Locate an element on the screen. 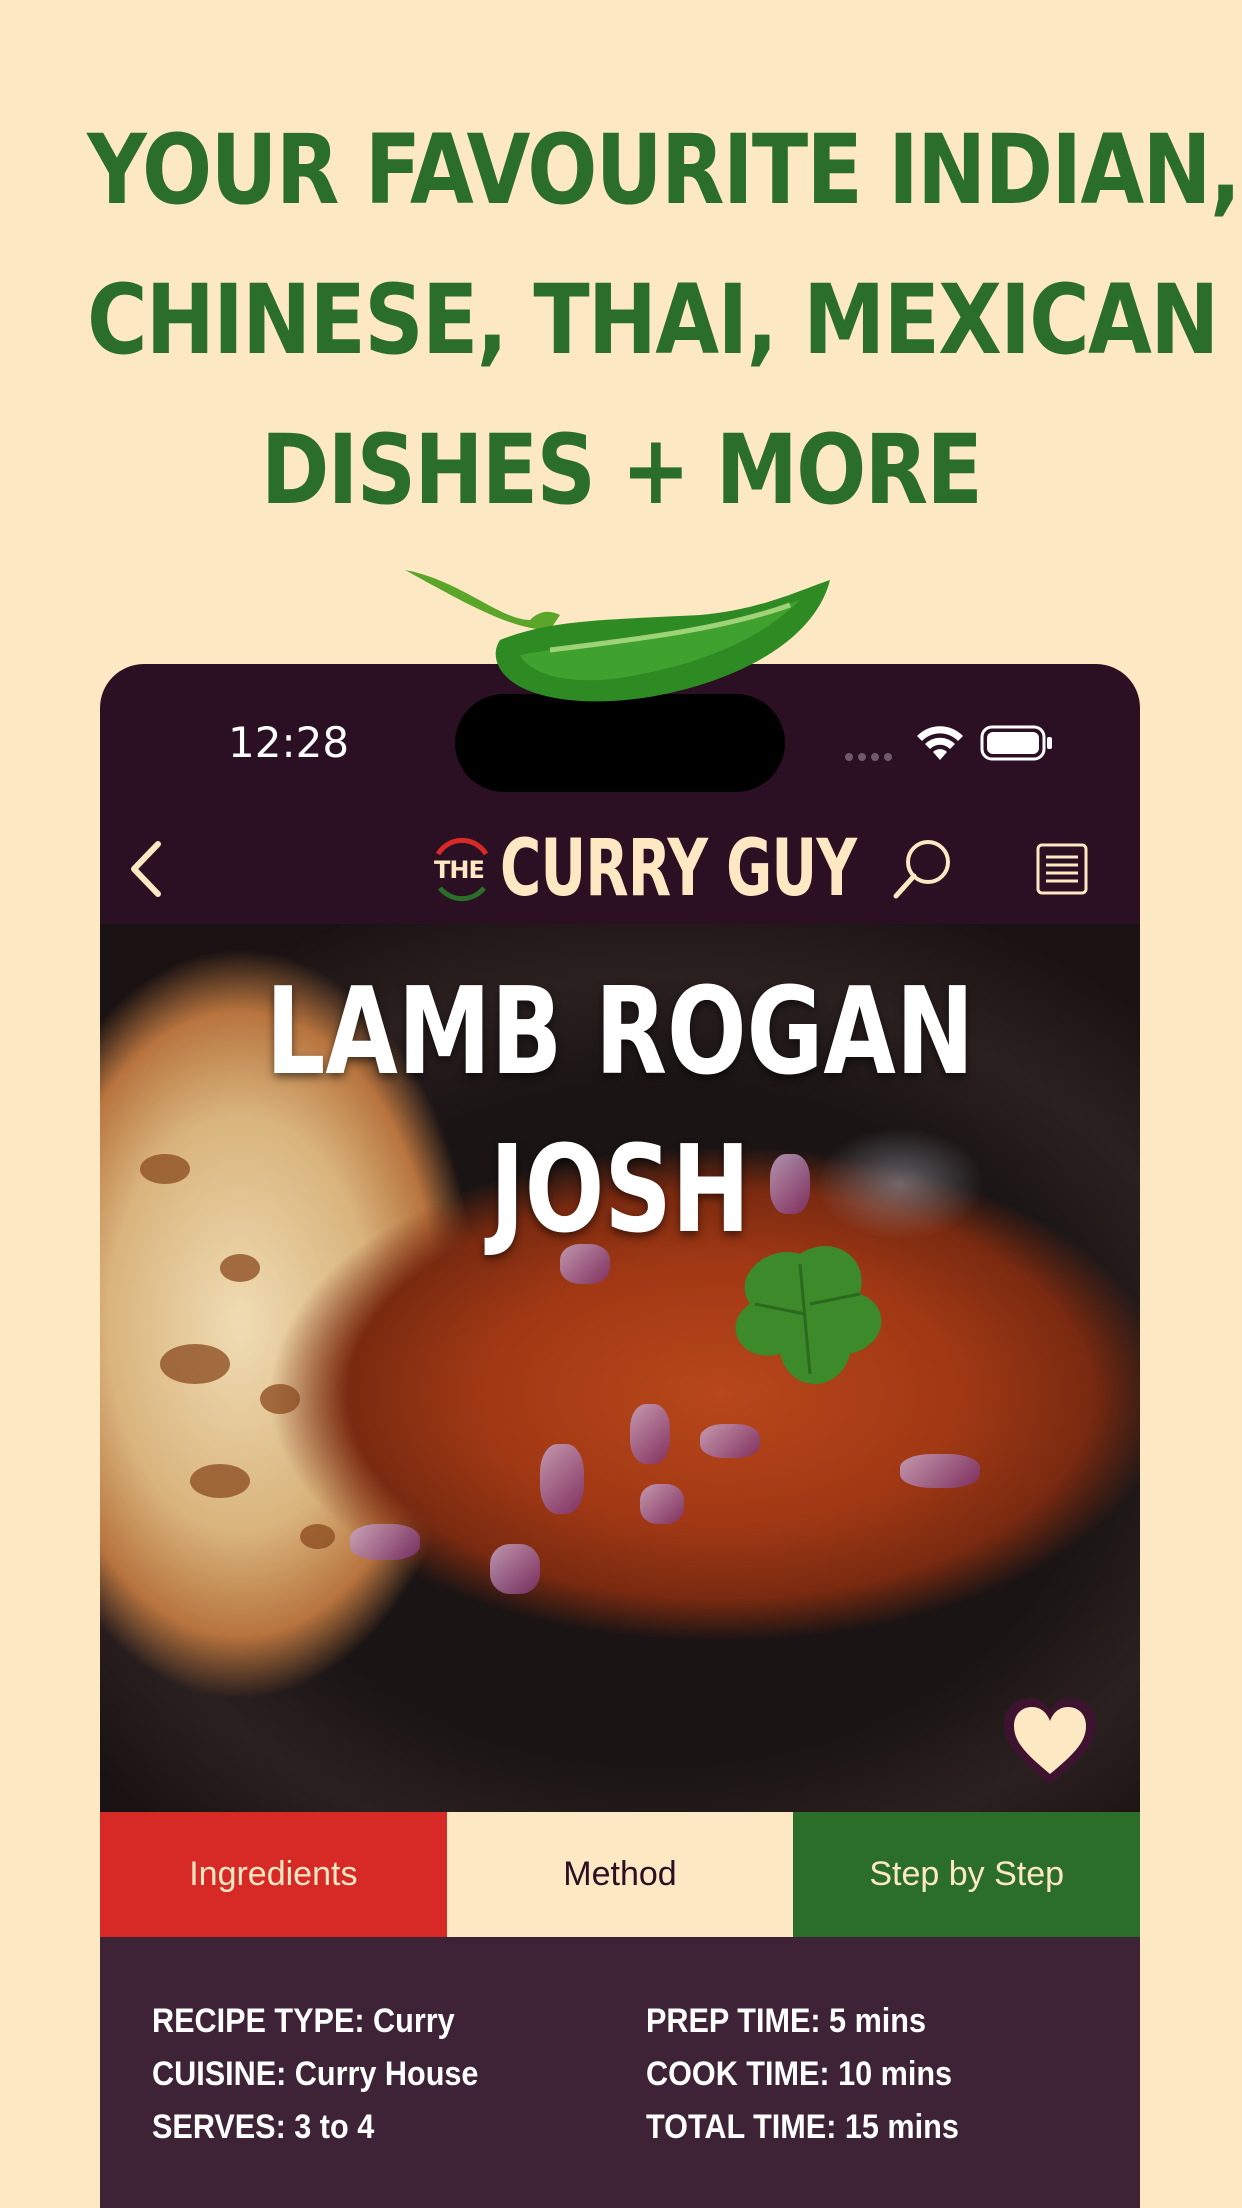  logo-badge: THE is located at coordinates (462, 869).